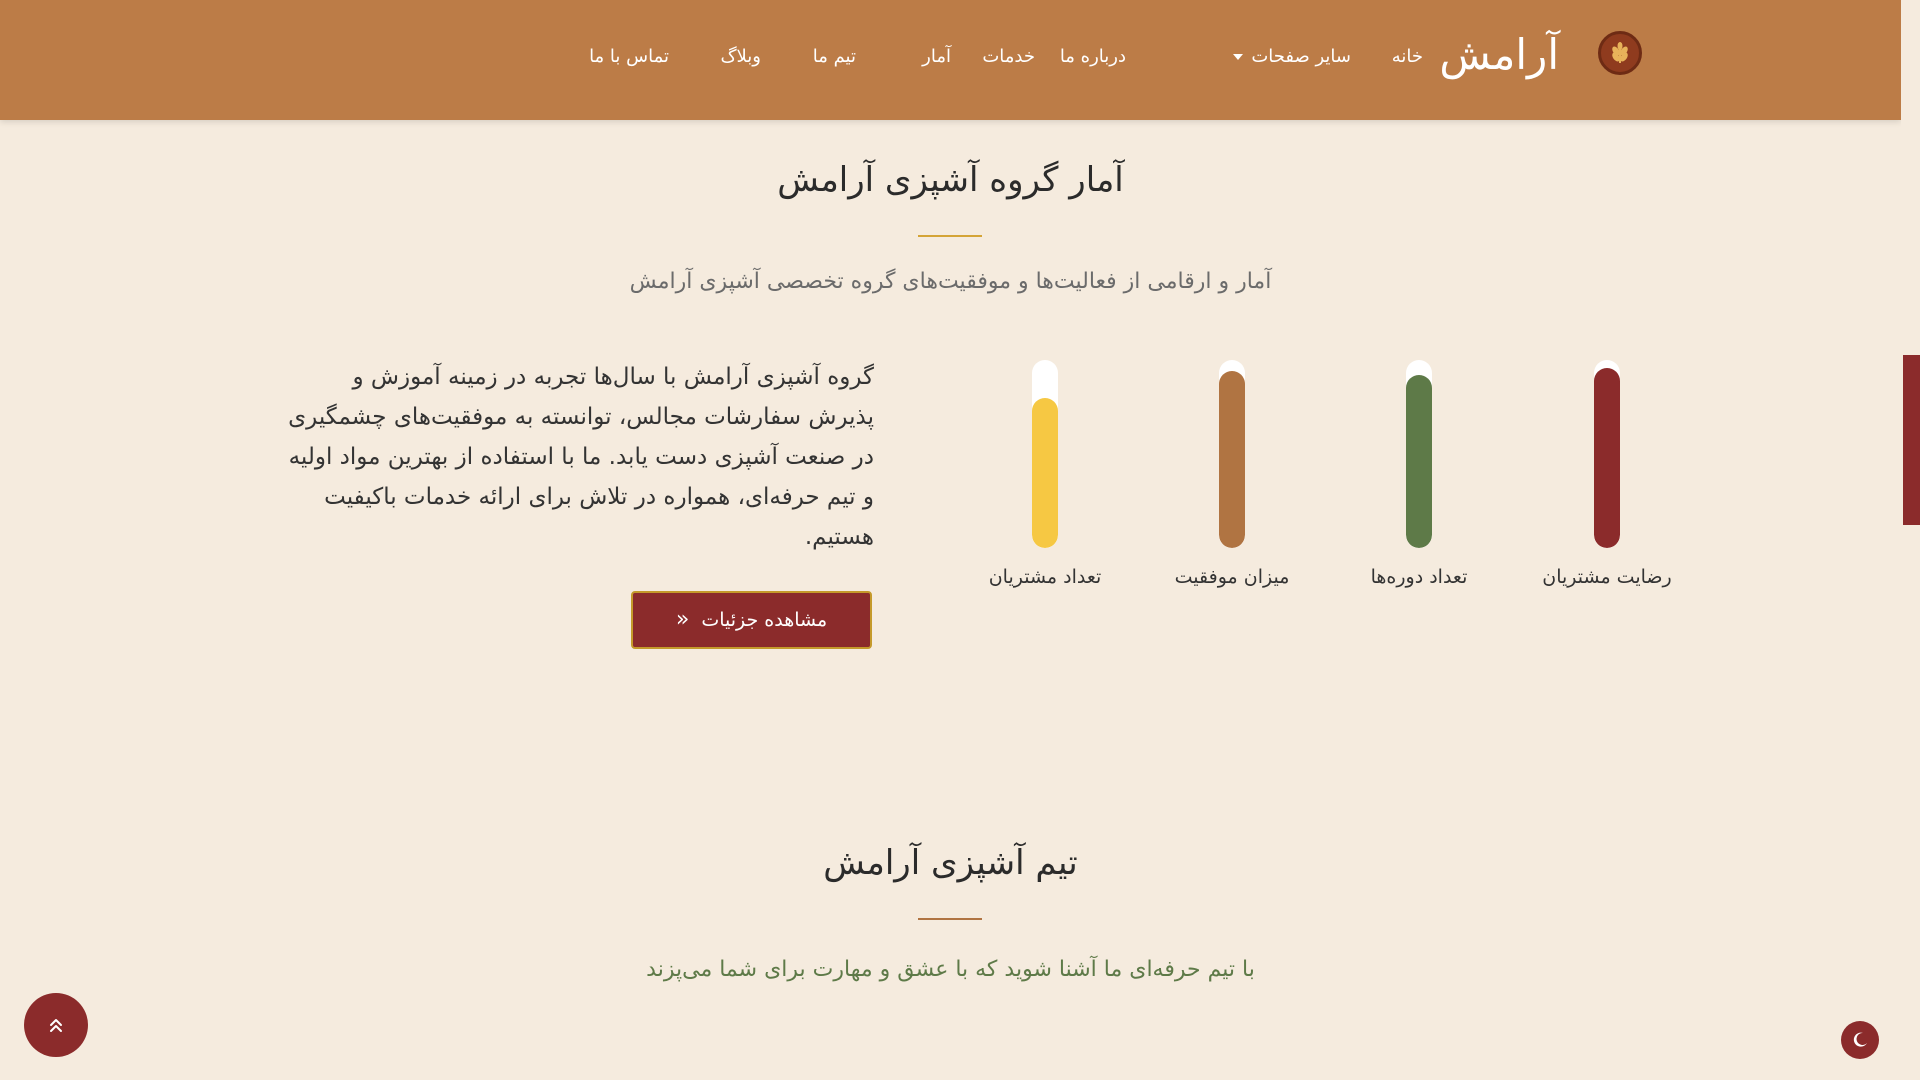 This screenshot has width=1920, height=1080. Describe the element at coordinates (936, 56) in the screenshot. I see `nav-stats: آمار` at that location.